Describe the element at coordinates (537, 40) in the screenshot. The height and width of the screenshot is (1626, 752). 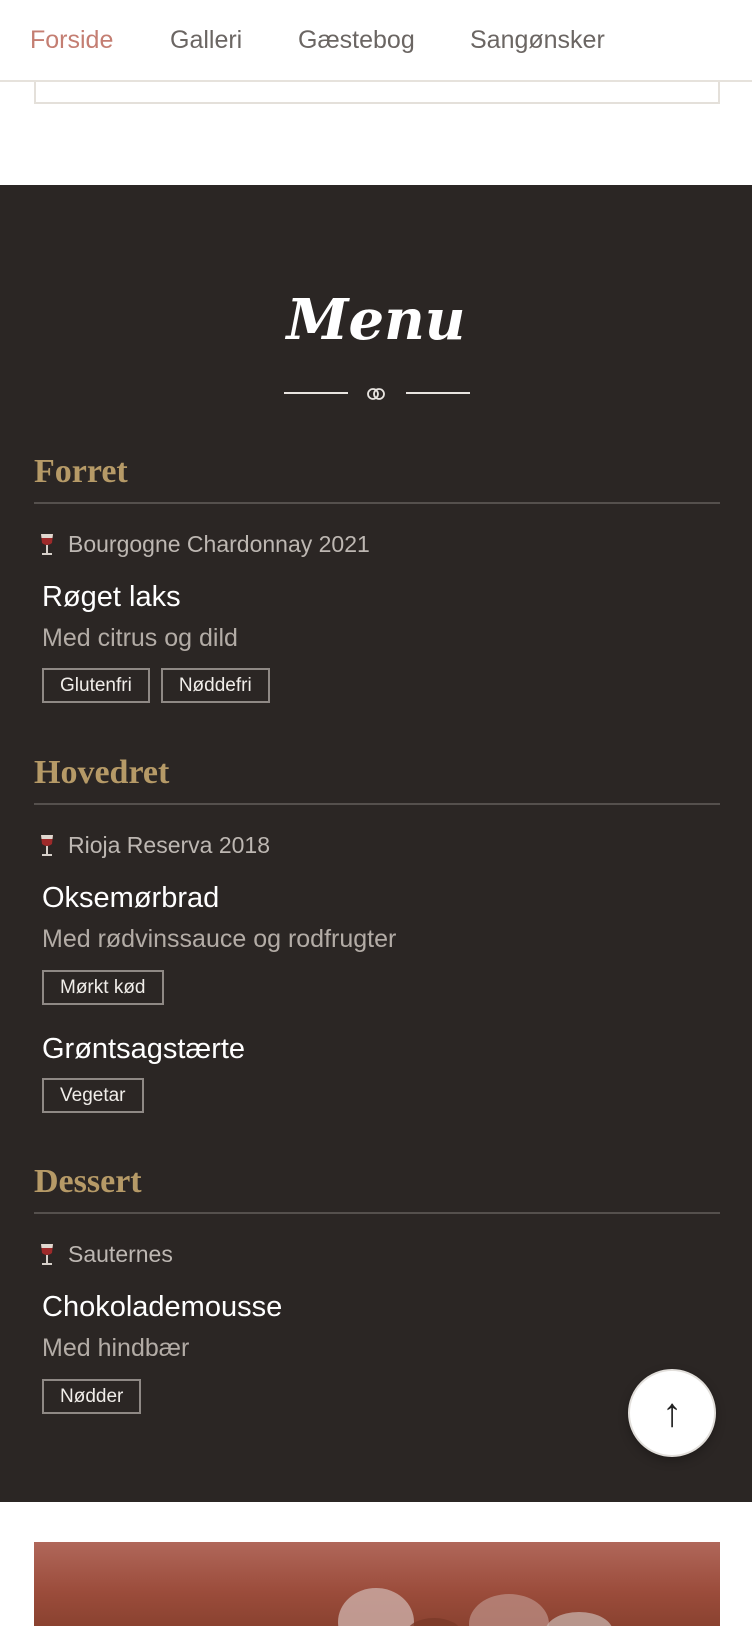
I see `nav-link-sangonsker: Sangønsker` at that location.